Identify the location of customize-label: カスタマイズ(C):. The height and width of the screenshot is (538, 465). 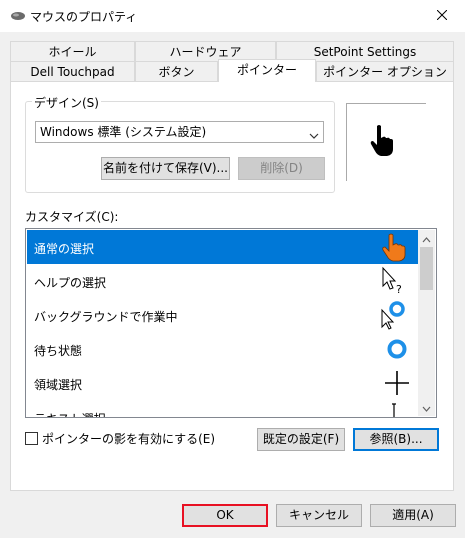
(72, 217).